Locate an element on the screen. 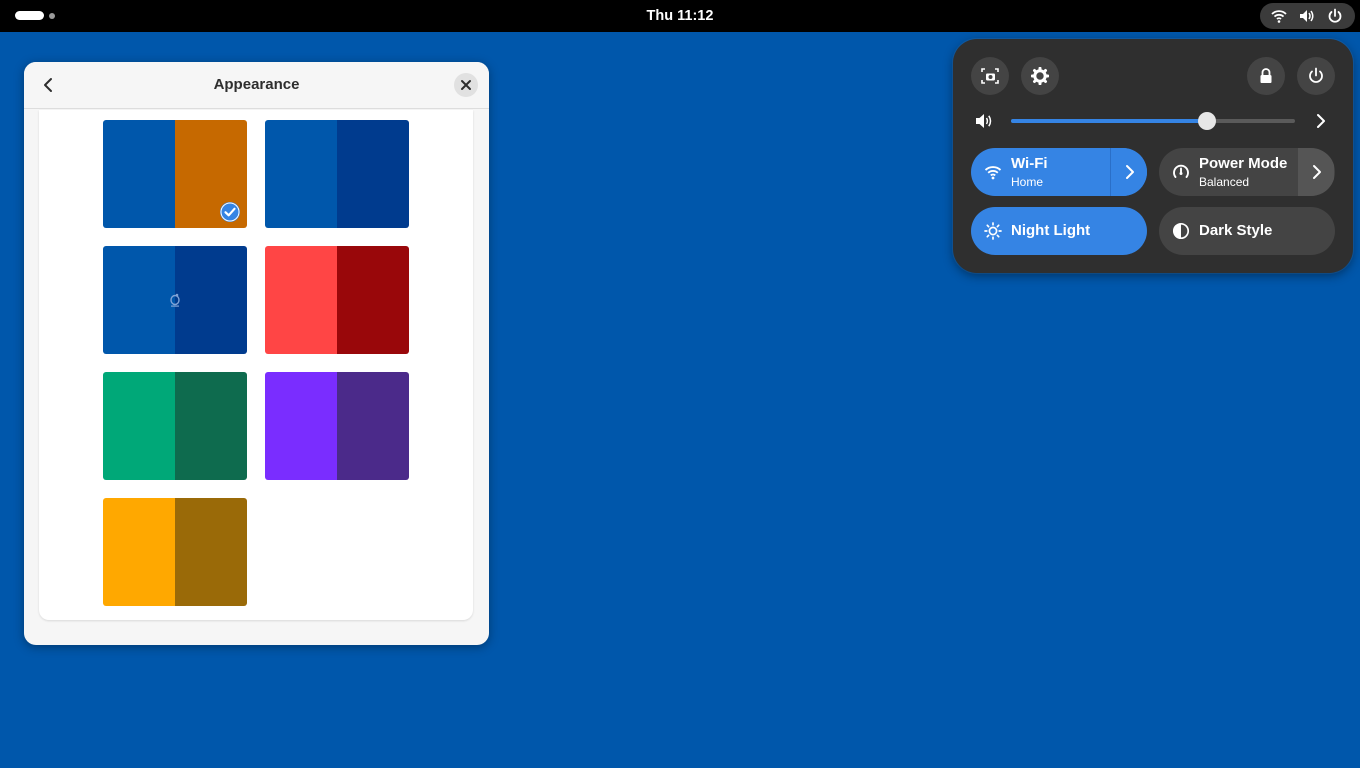 The image size is (1360, 768). settings-icon is located at coordinates (1040, 76).